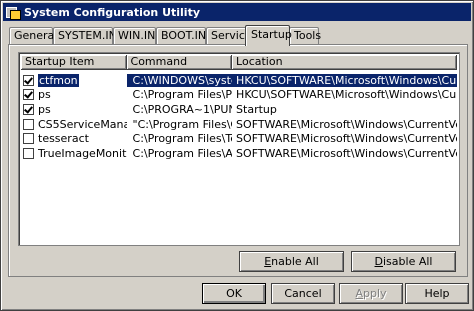 This screenshot has width=474, height=311. I want to click on tab-services: Services, so click(231, 35).